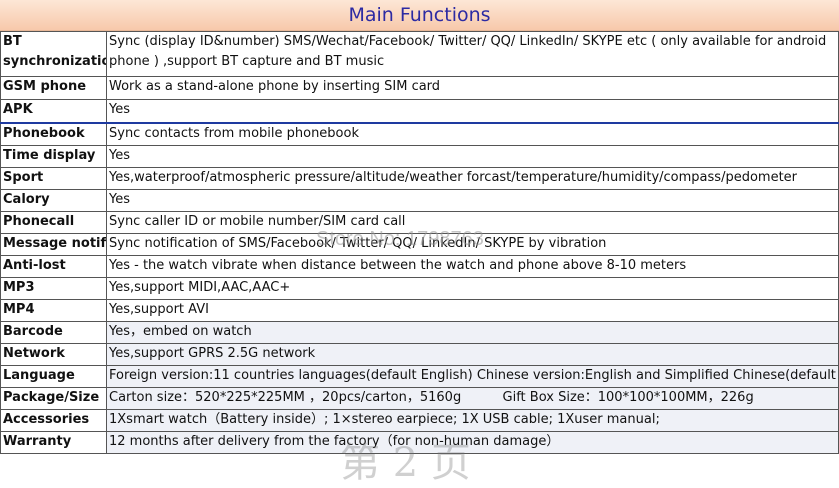 The image size is (839, 488). Describe the element at coordinates (53, 288) in the screenshot. I see `row-label: MP3` at that location.